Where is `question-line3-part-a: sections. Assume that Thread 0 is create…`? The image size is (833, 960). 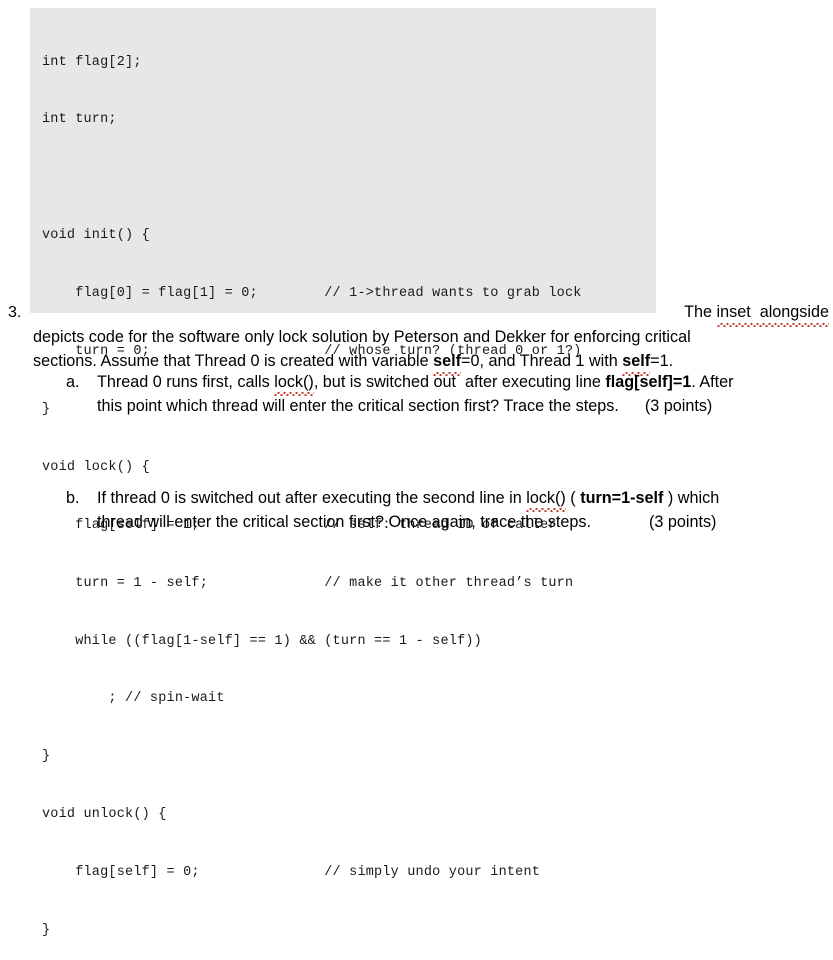 question-line3-part-a: sections. Assume that Thread 0 is create… is located at coordinates (233, 361).